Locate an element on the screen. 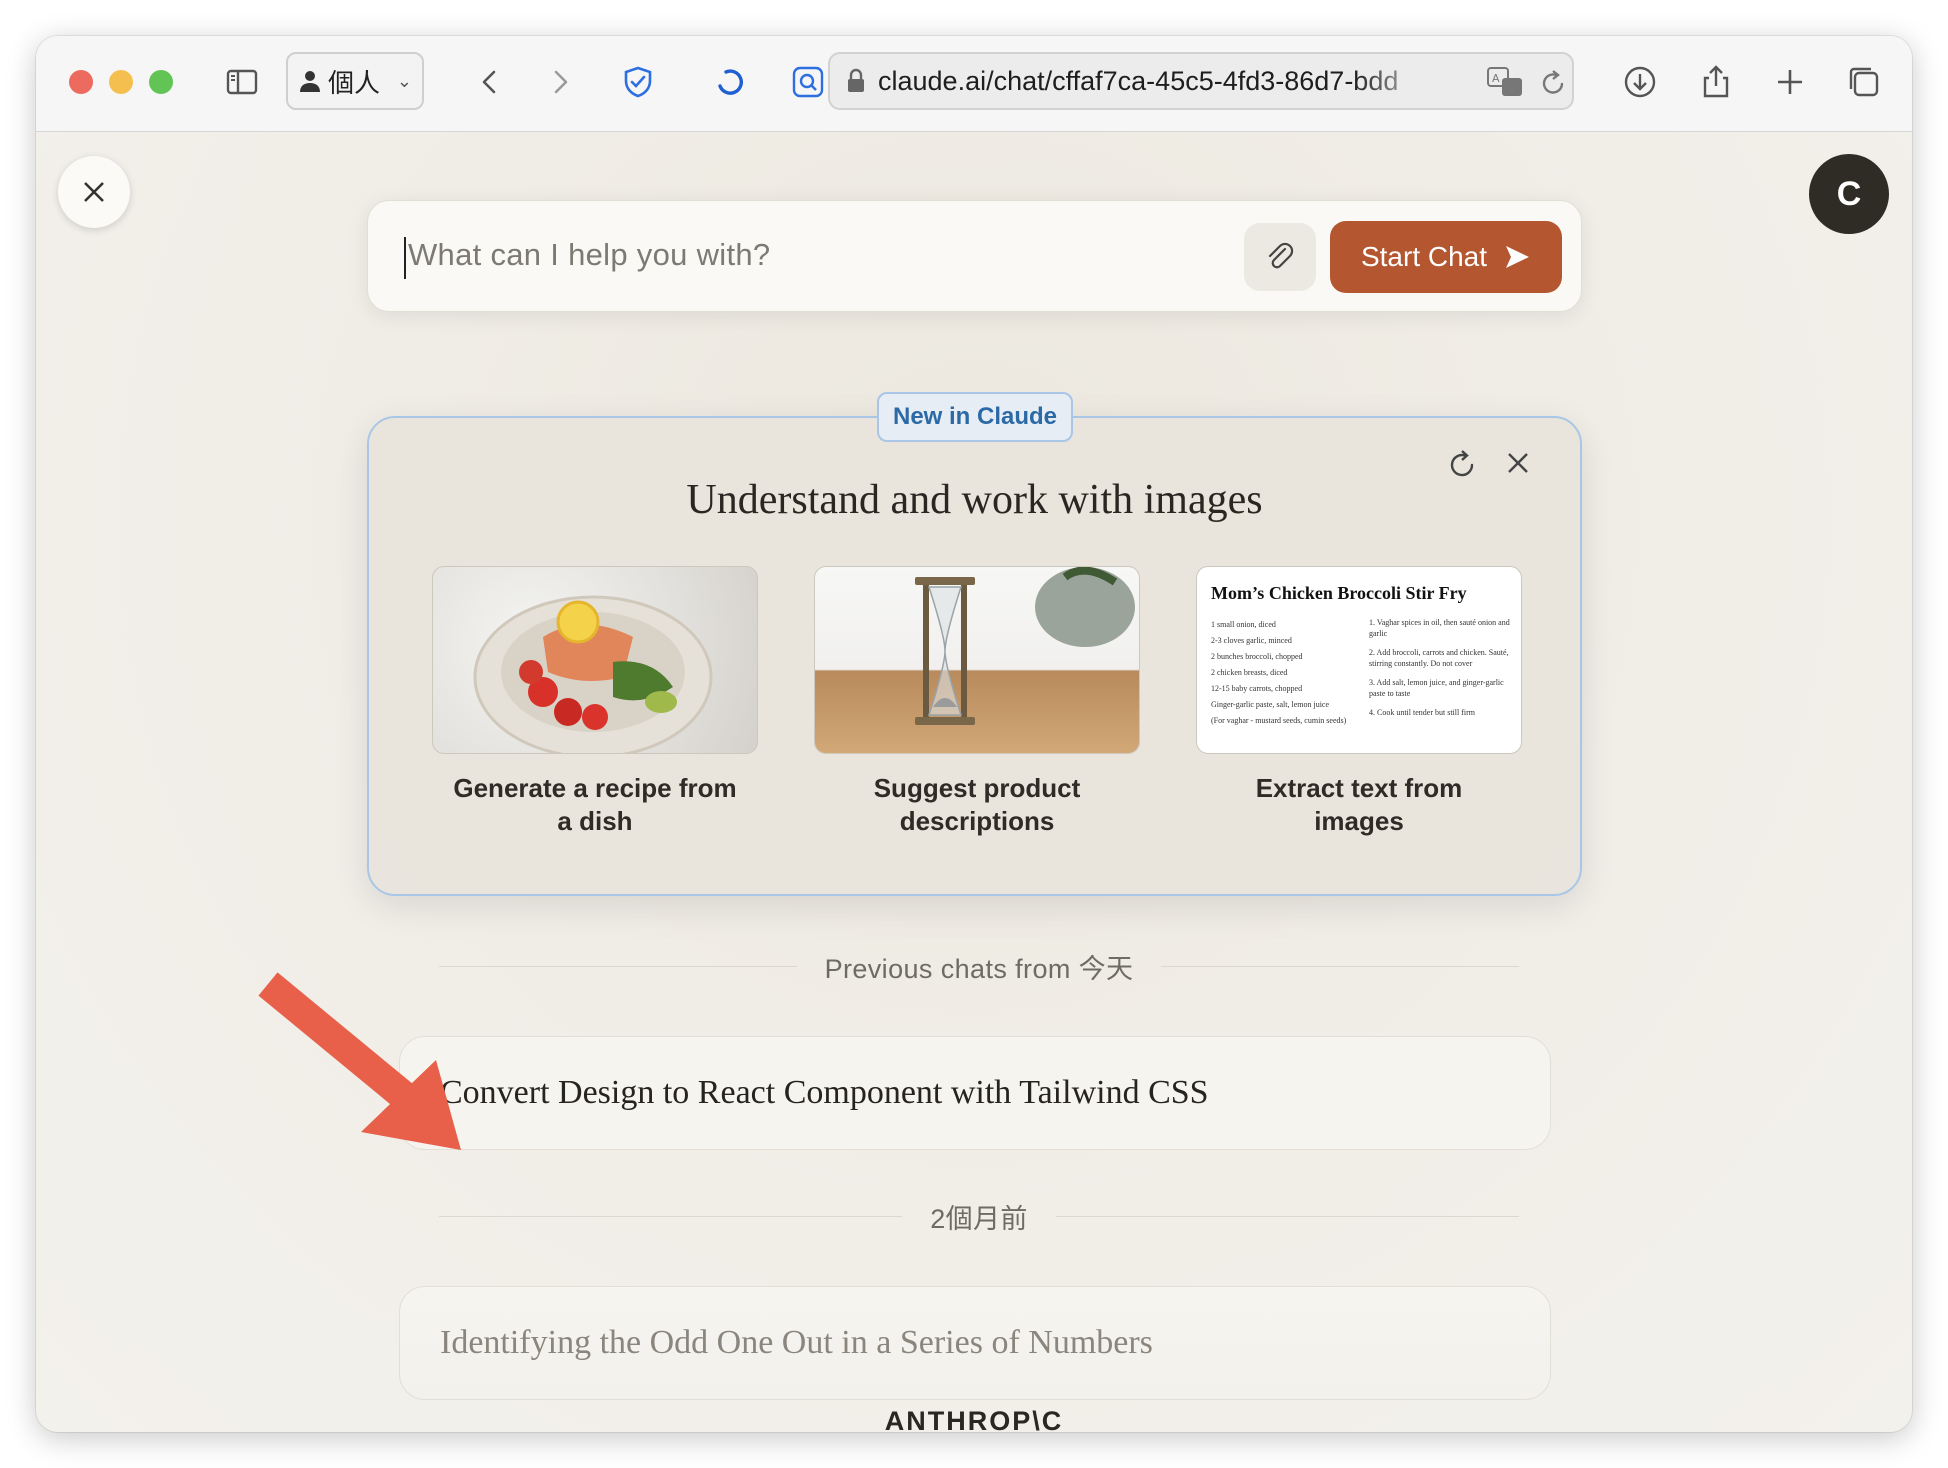  zoom-window-button is located at coordinates (161, 82).